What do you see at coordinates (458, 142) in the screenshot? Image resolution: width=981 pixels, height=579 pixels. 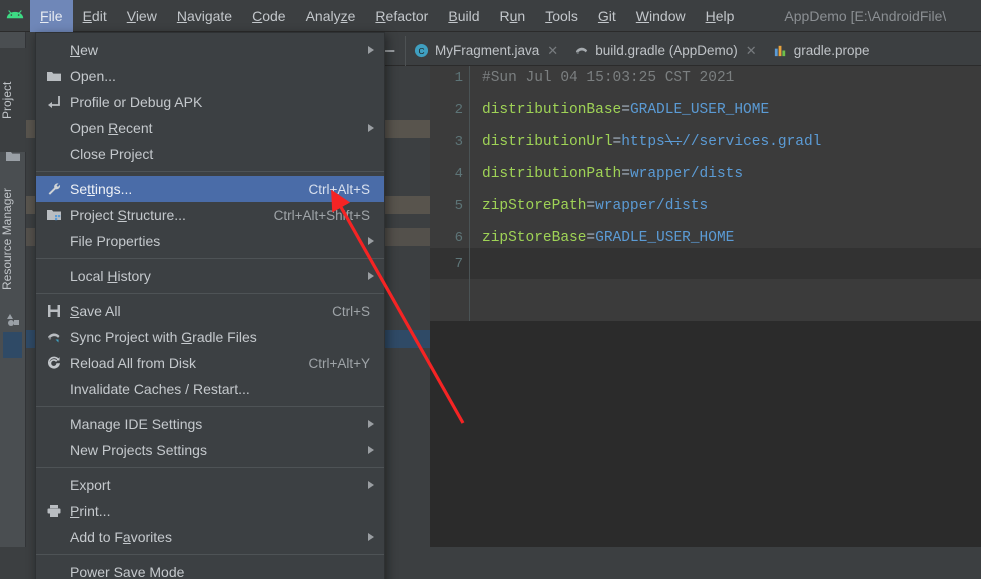 I see `line-number: 3` at bounding box center [458, 142].